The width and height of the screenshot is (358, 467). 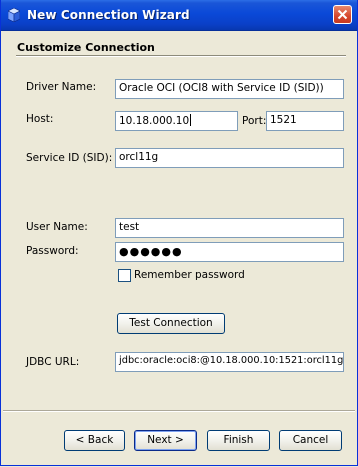 I want to click on footer-divider, so click(x=179, y=411).